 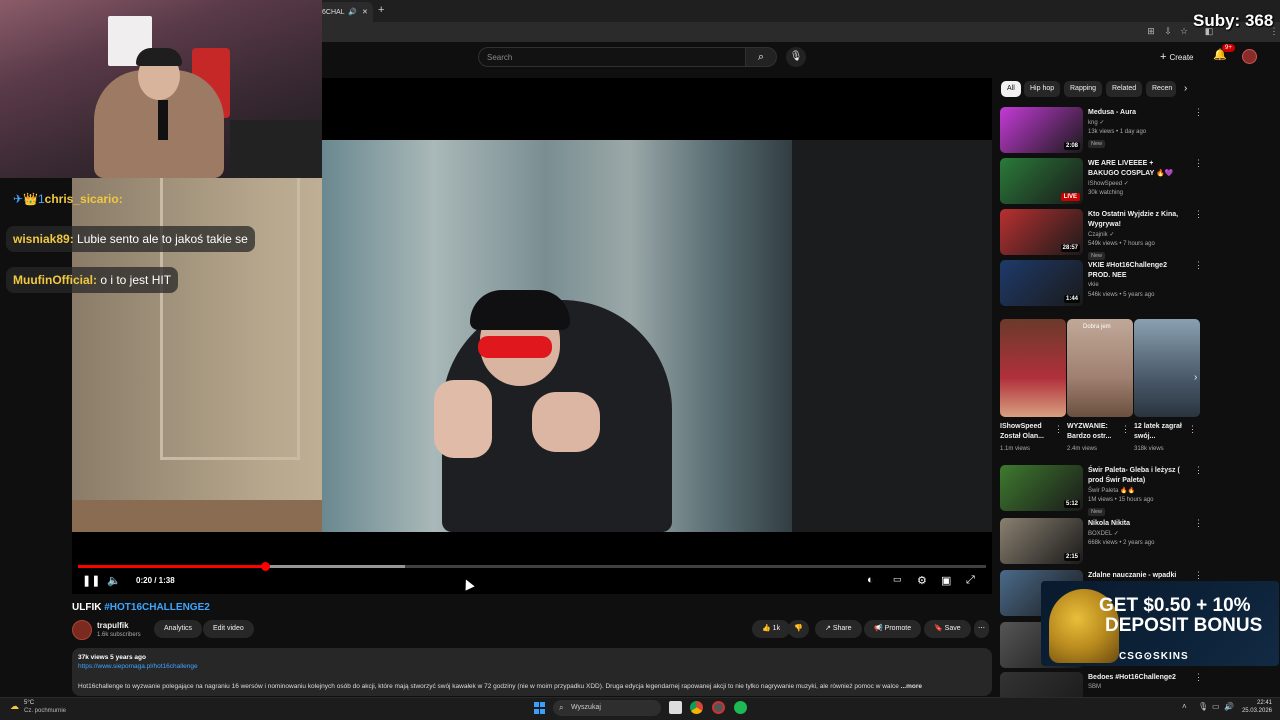 I want to click on video-hashtag: #HOT16CHALLENGE2, so click(x=157, y=607).